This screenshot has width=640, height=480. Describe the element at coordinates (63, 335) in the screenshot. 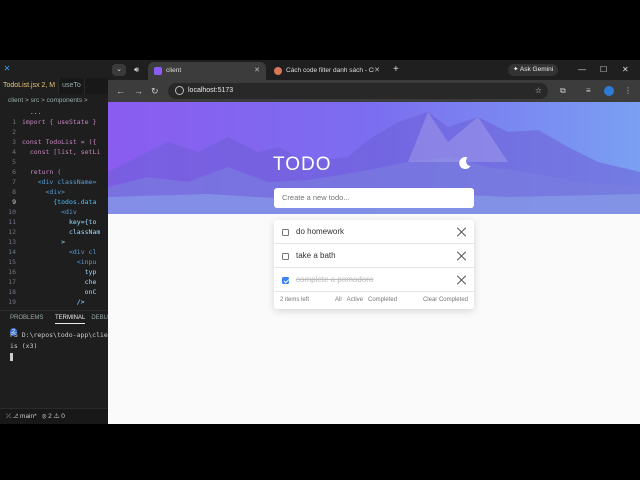

I see `terminal-line: PS D:\repos\todo-app\client` at that location.